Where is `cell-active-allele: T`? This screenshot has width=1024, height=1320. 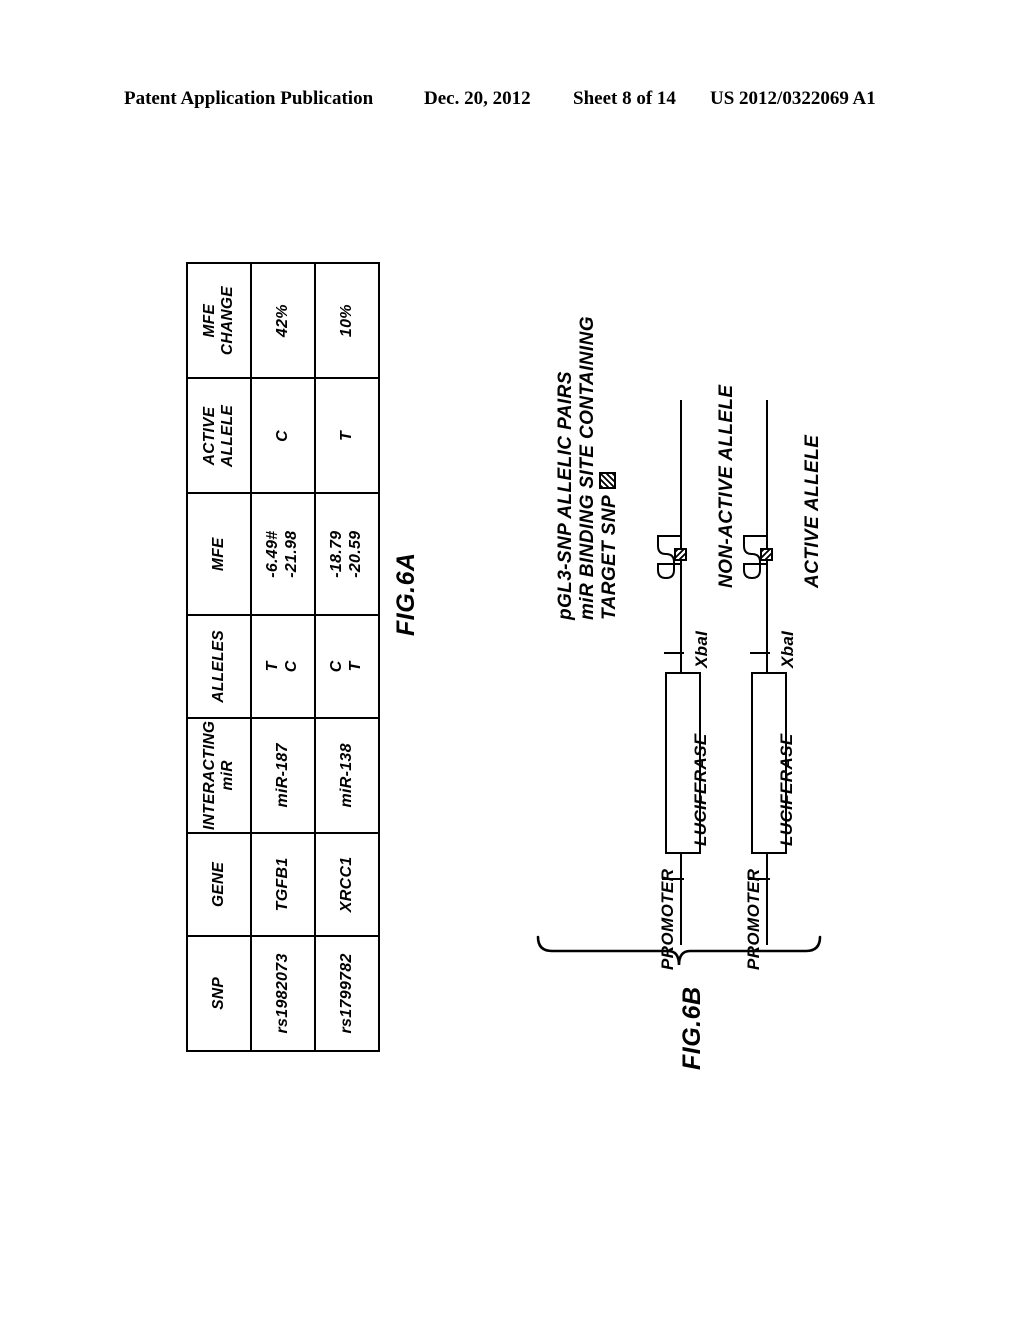 cell-active-allele: T is located at coordinates (347, 436).